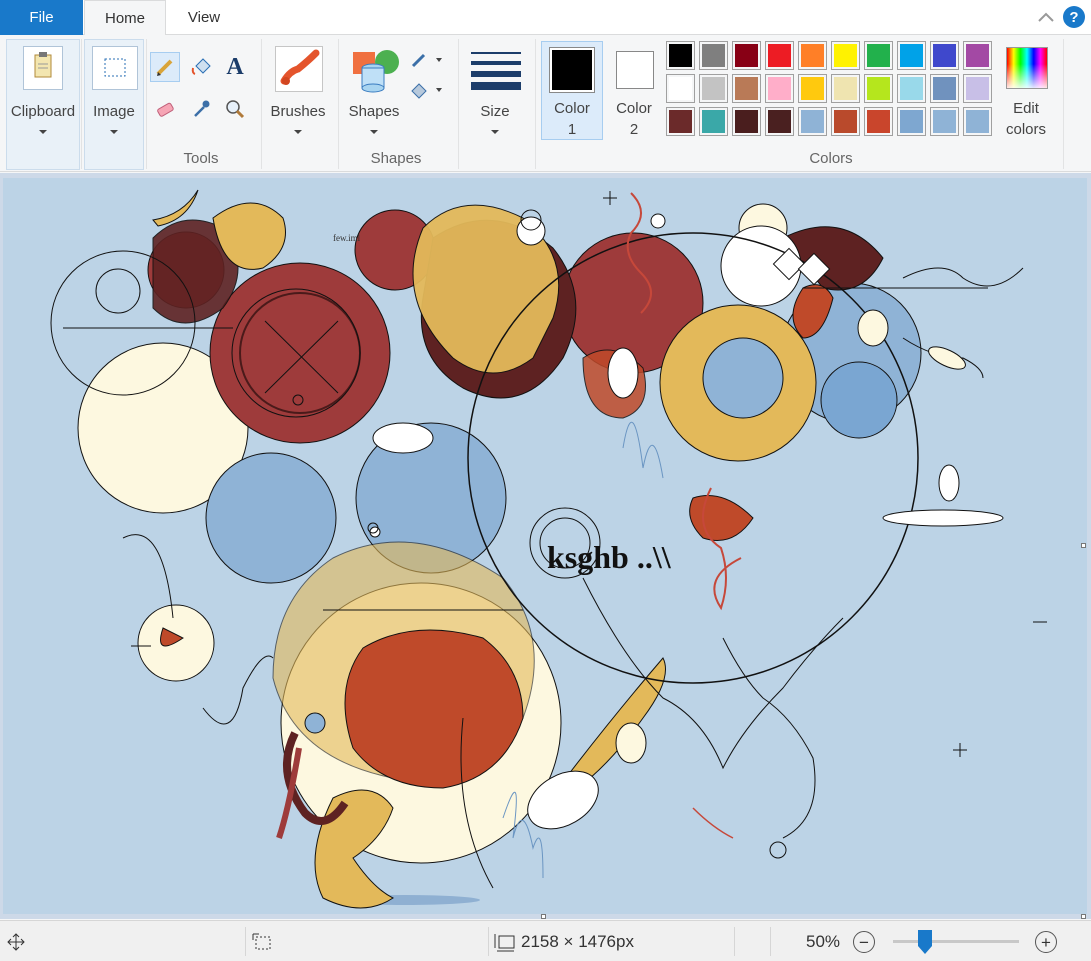 The height and width of the screenshot is (961, 1091). What do you see at coordinates (426, 60) in the screenshot?
I see `outline-button` at bounding box center [426, 60].